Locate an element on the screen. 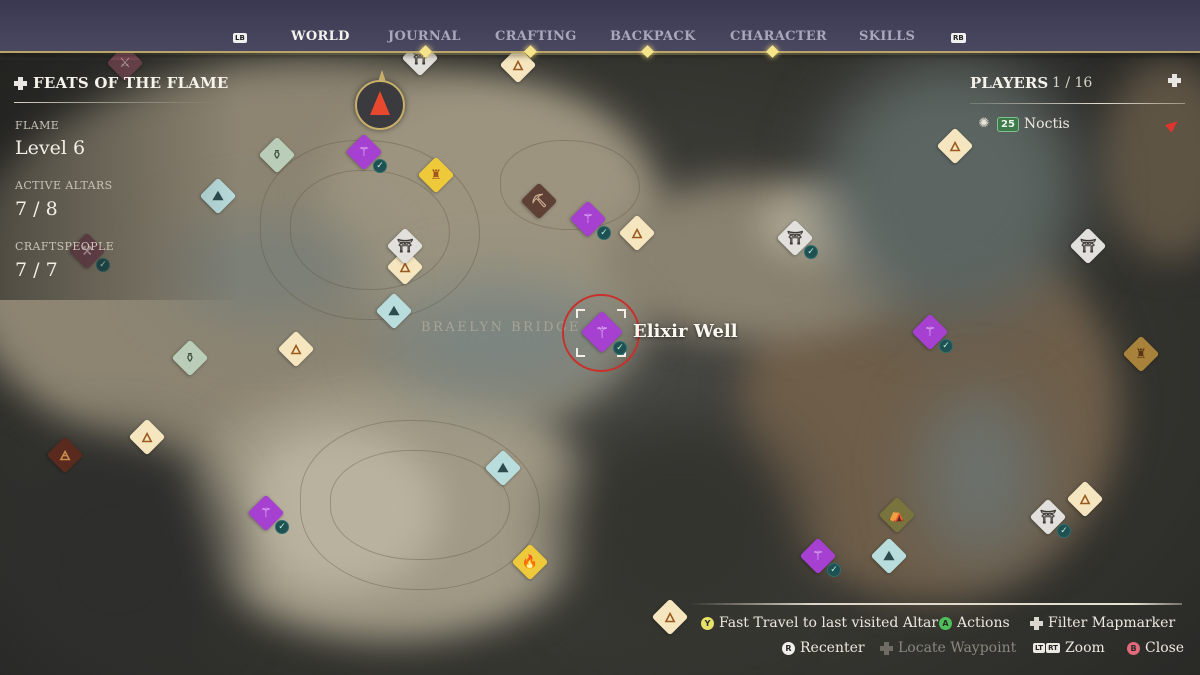 The width and height of the screenshot is (1200, 675). torch-icon: 🜁 is located at coordinates (65, 456).